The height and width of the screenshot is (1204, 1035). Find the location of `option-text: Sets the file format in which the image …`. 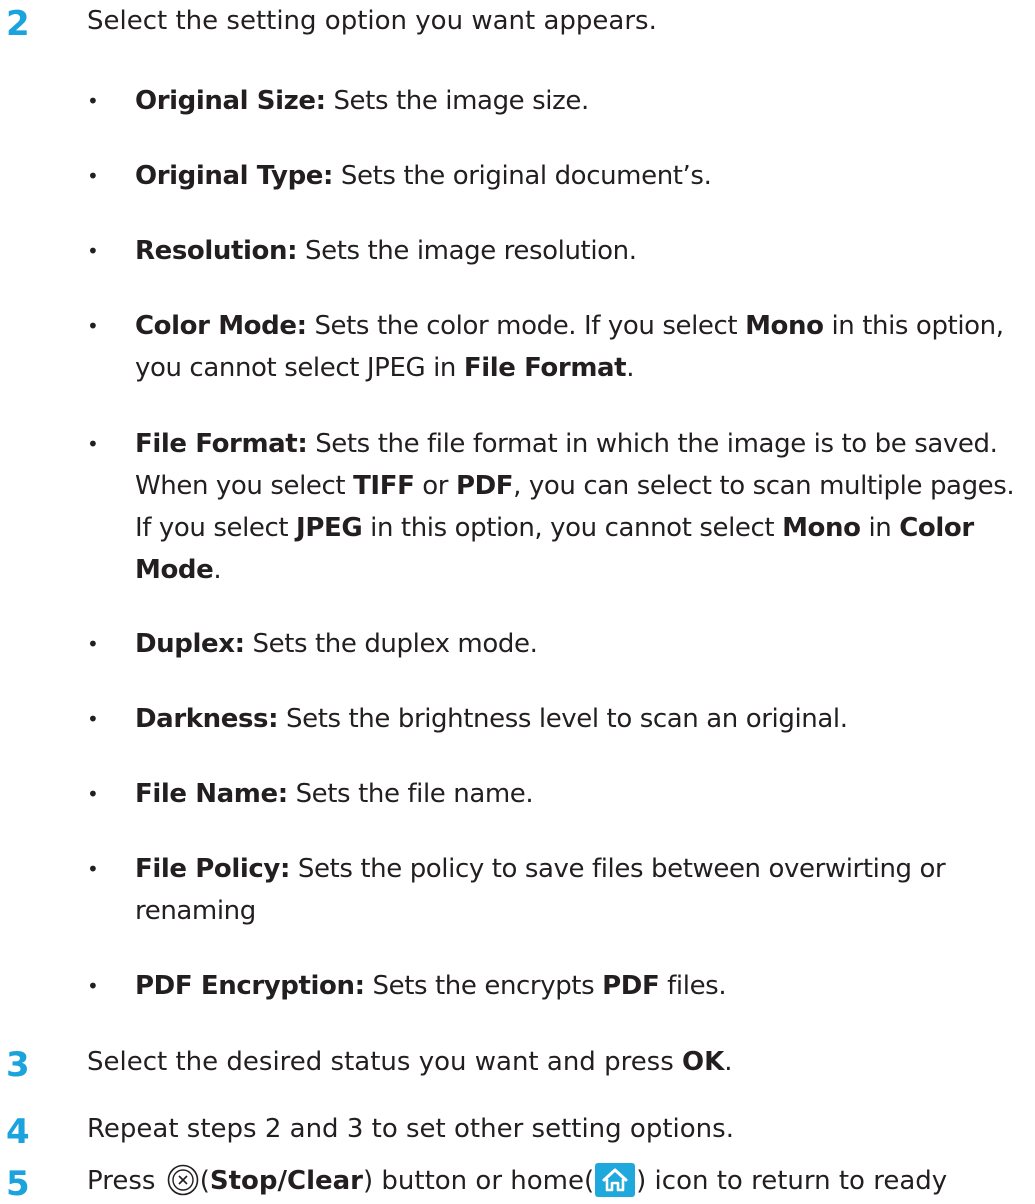

option-text: Sets the file format in which the image … is located at coordinates (652, 444).